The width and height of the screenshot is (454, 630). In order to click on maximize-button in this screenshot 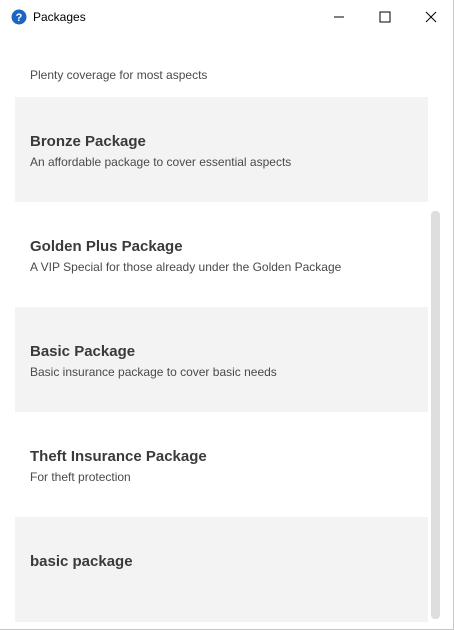, I will do `click(385, 17)`.